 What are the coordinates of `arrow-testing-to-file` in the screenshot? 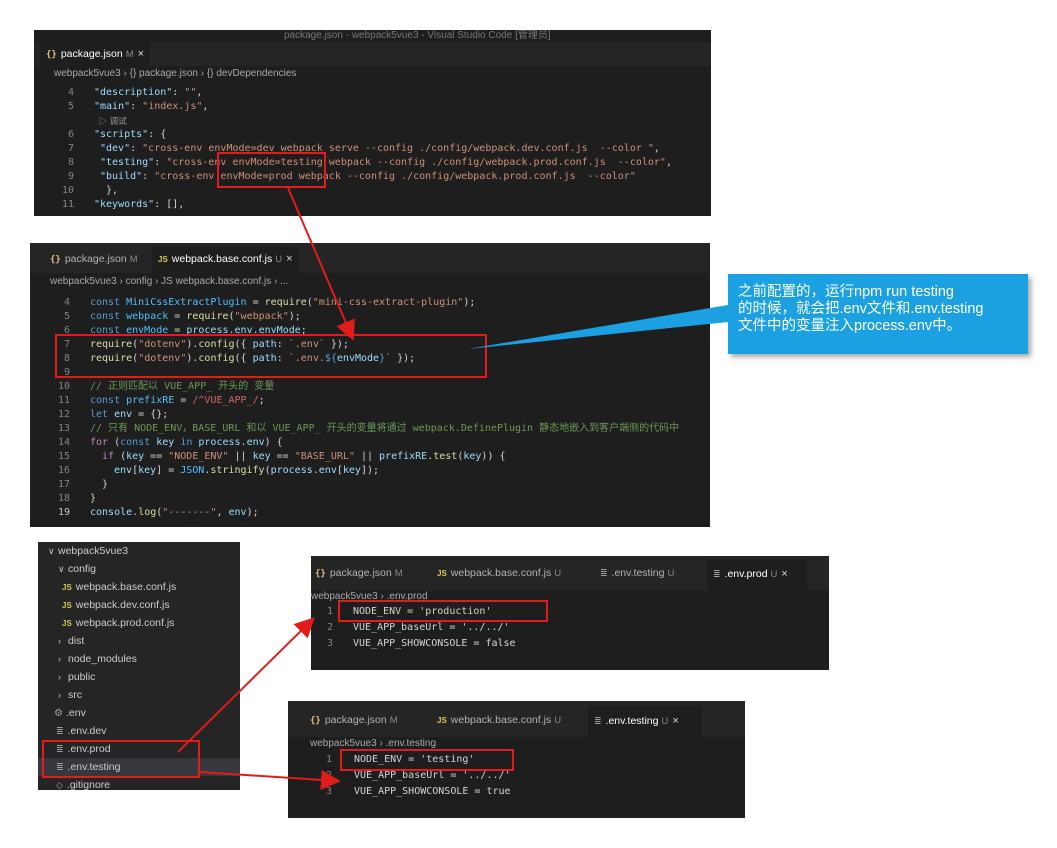 It's located at (270, 779).